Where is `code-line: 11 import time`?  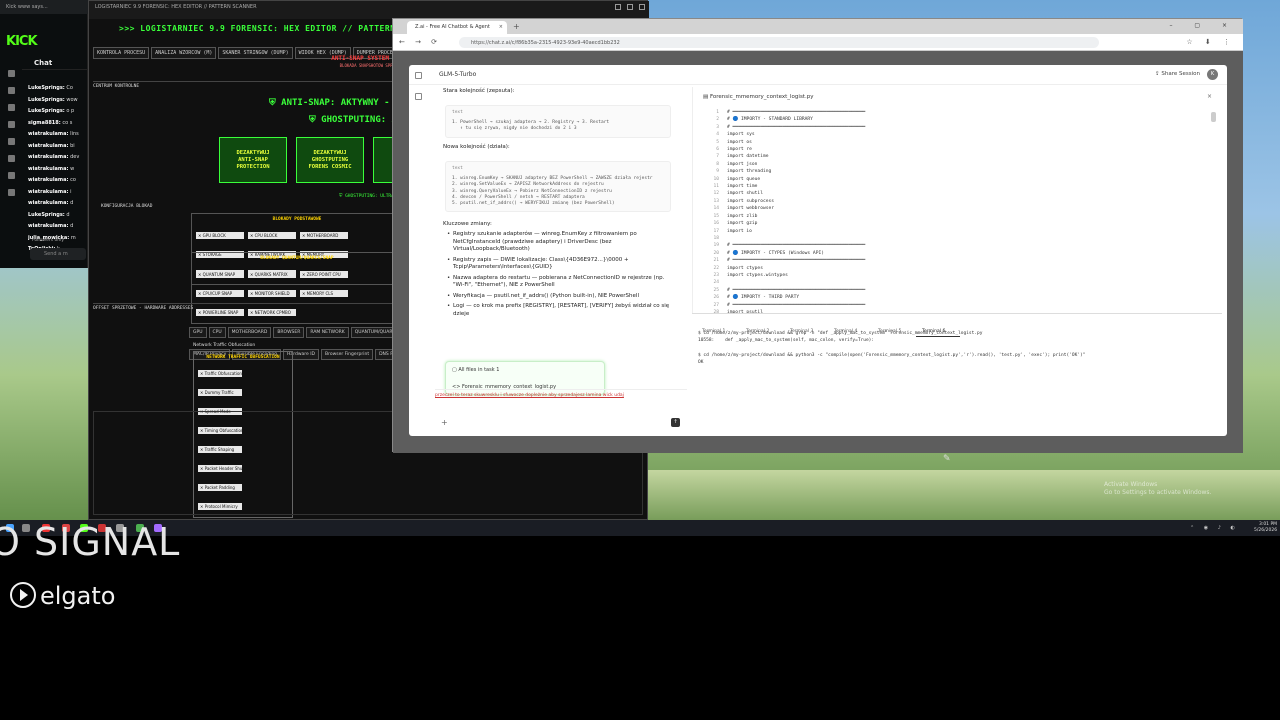
code-line: 11 import time is located at coordinates (953, 186).